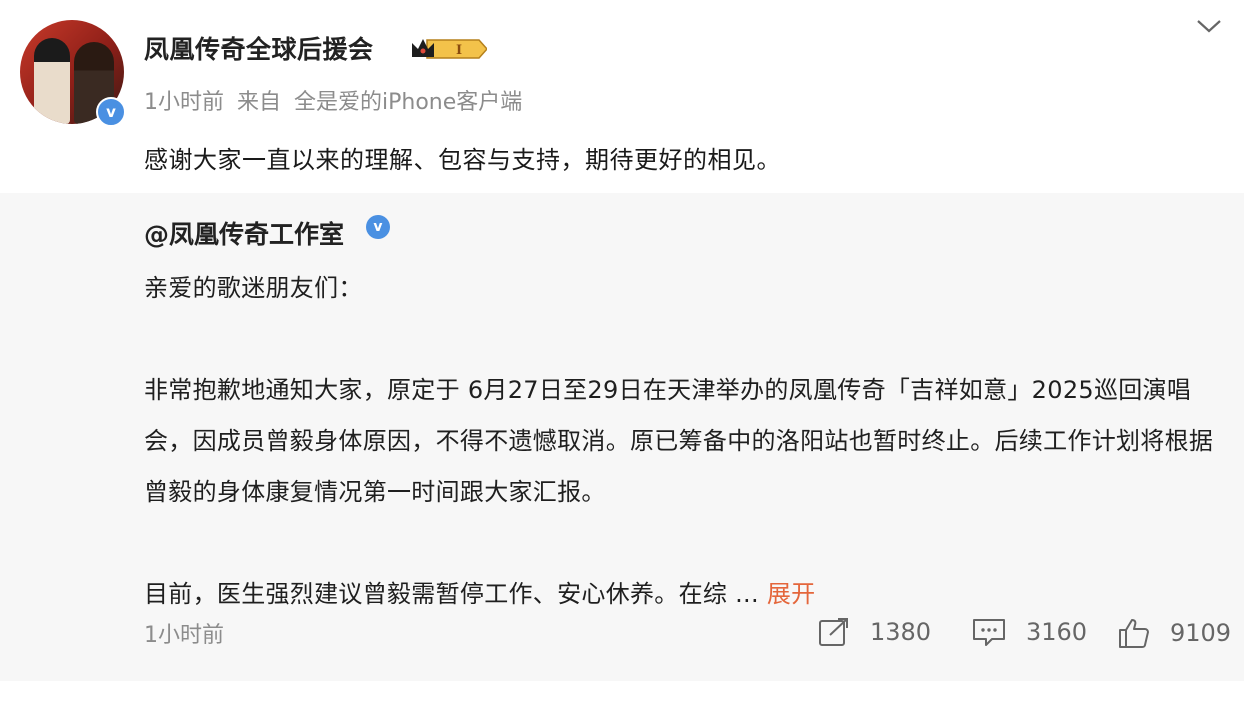 This screenshot has height=706, width=1244. What do you see at coordinates (1134, 633) in the screenshot?
I see `like-icon` at bounding box center [1134, 633].